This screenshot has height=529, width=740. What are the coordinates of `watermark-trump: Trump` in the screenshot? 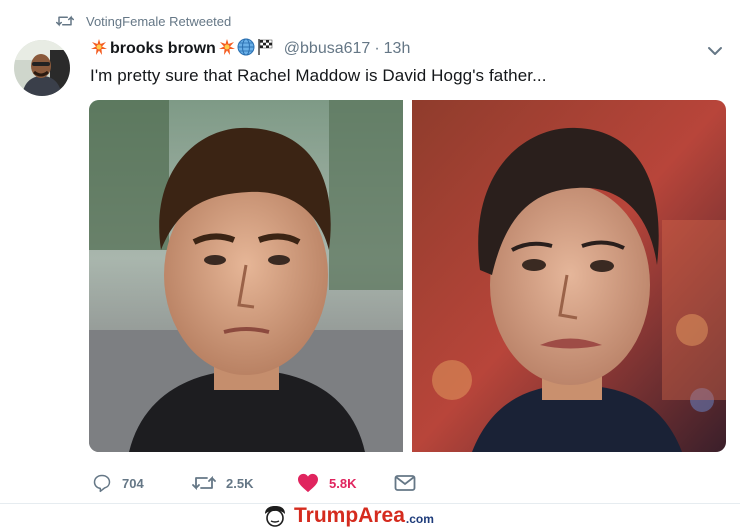 It's located at (326, 515).